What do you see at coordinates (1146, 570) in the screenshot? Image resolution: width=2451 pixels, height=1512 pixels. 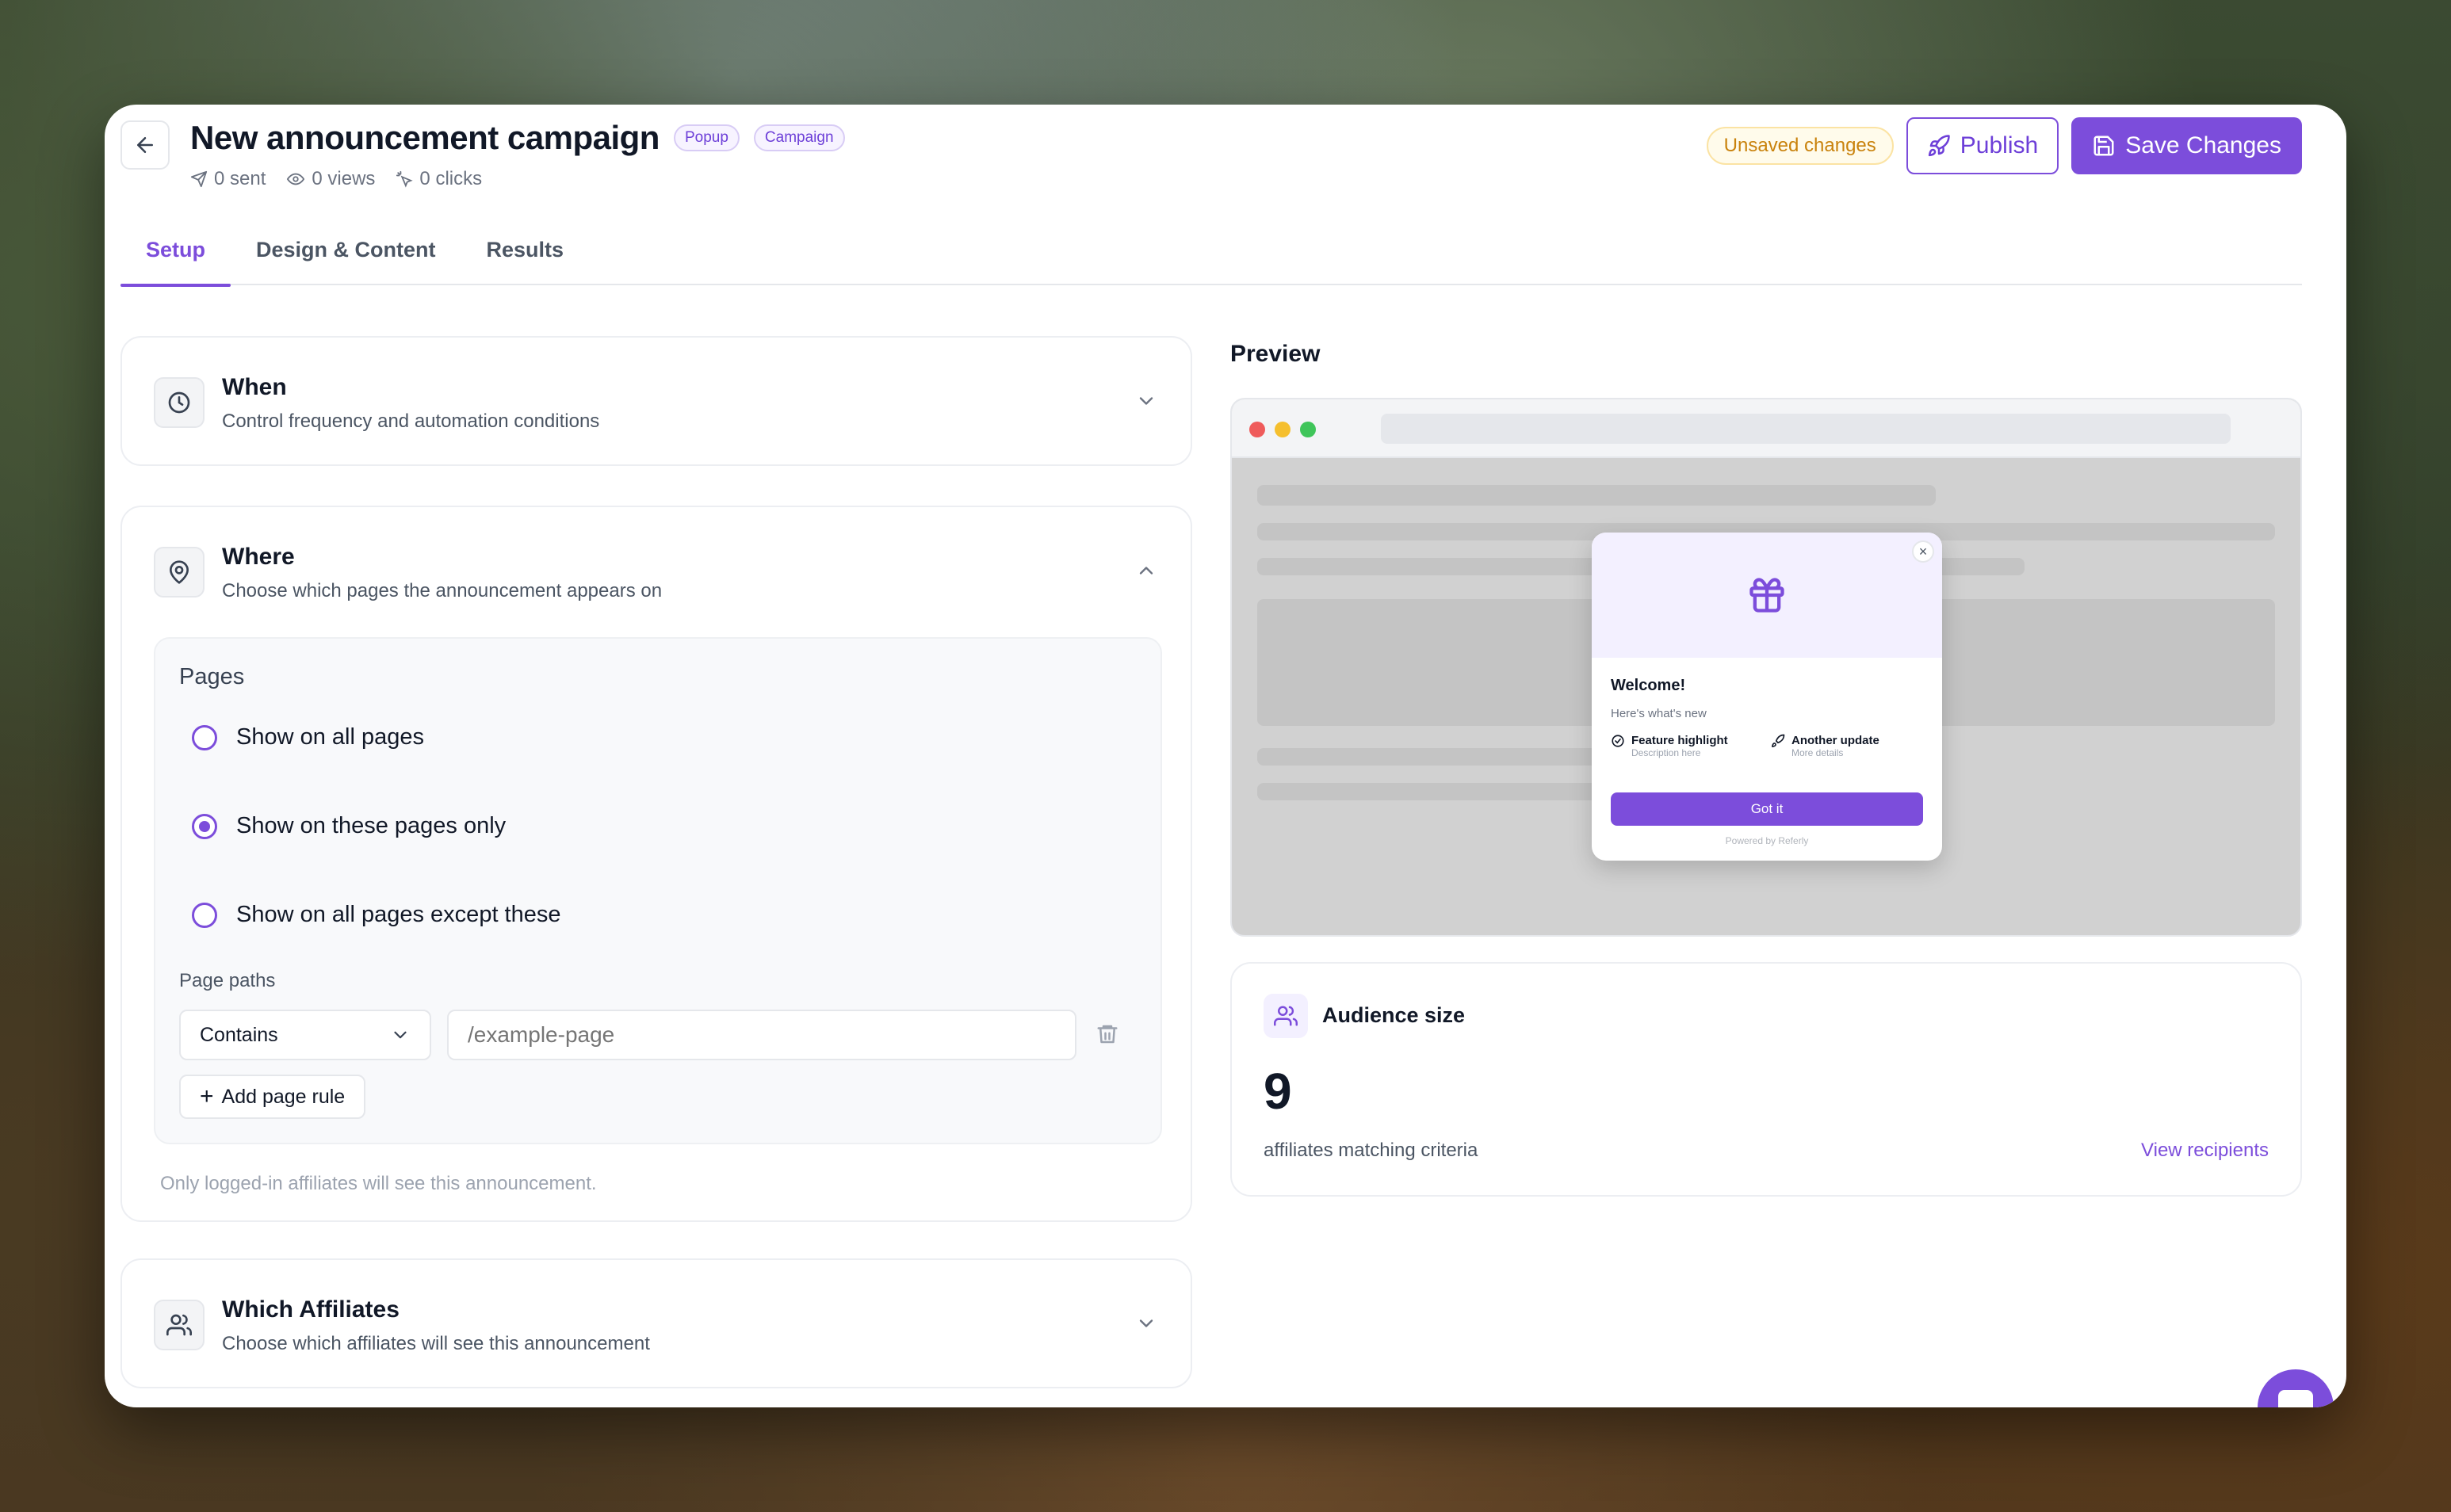 I see `chevron-up-icon` at bounding box center [1146, 570].